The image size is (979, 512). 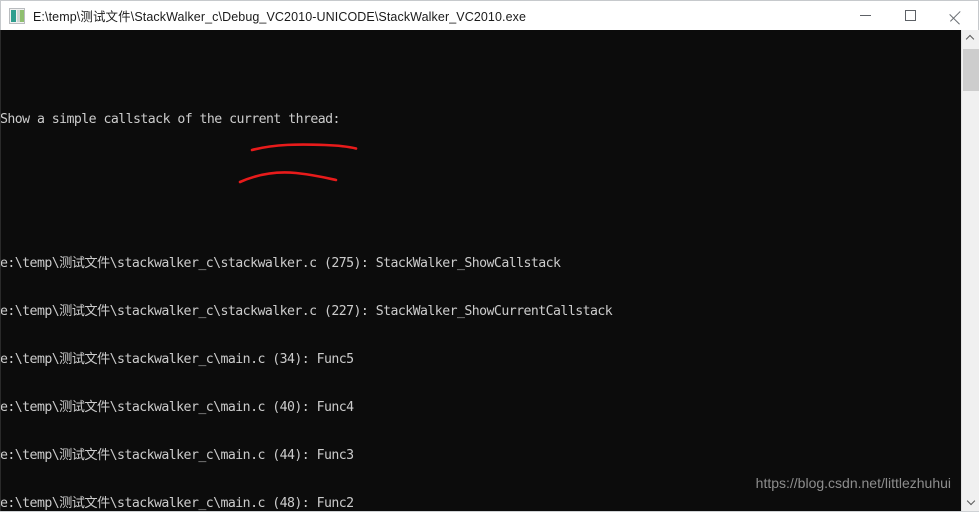 I want to click on window-controls, so click(x=910, y=16).